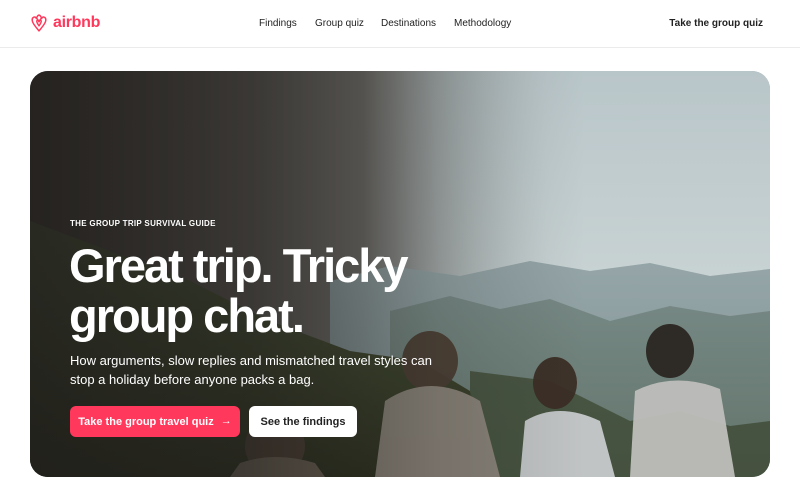 This screenshot has height=500, width=800. What do you see at coordinates (226, 421) in the screenshot?
I see `arrow-right-icon: →` at bounding box center [226, 421].